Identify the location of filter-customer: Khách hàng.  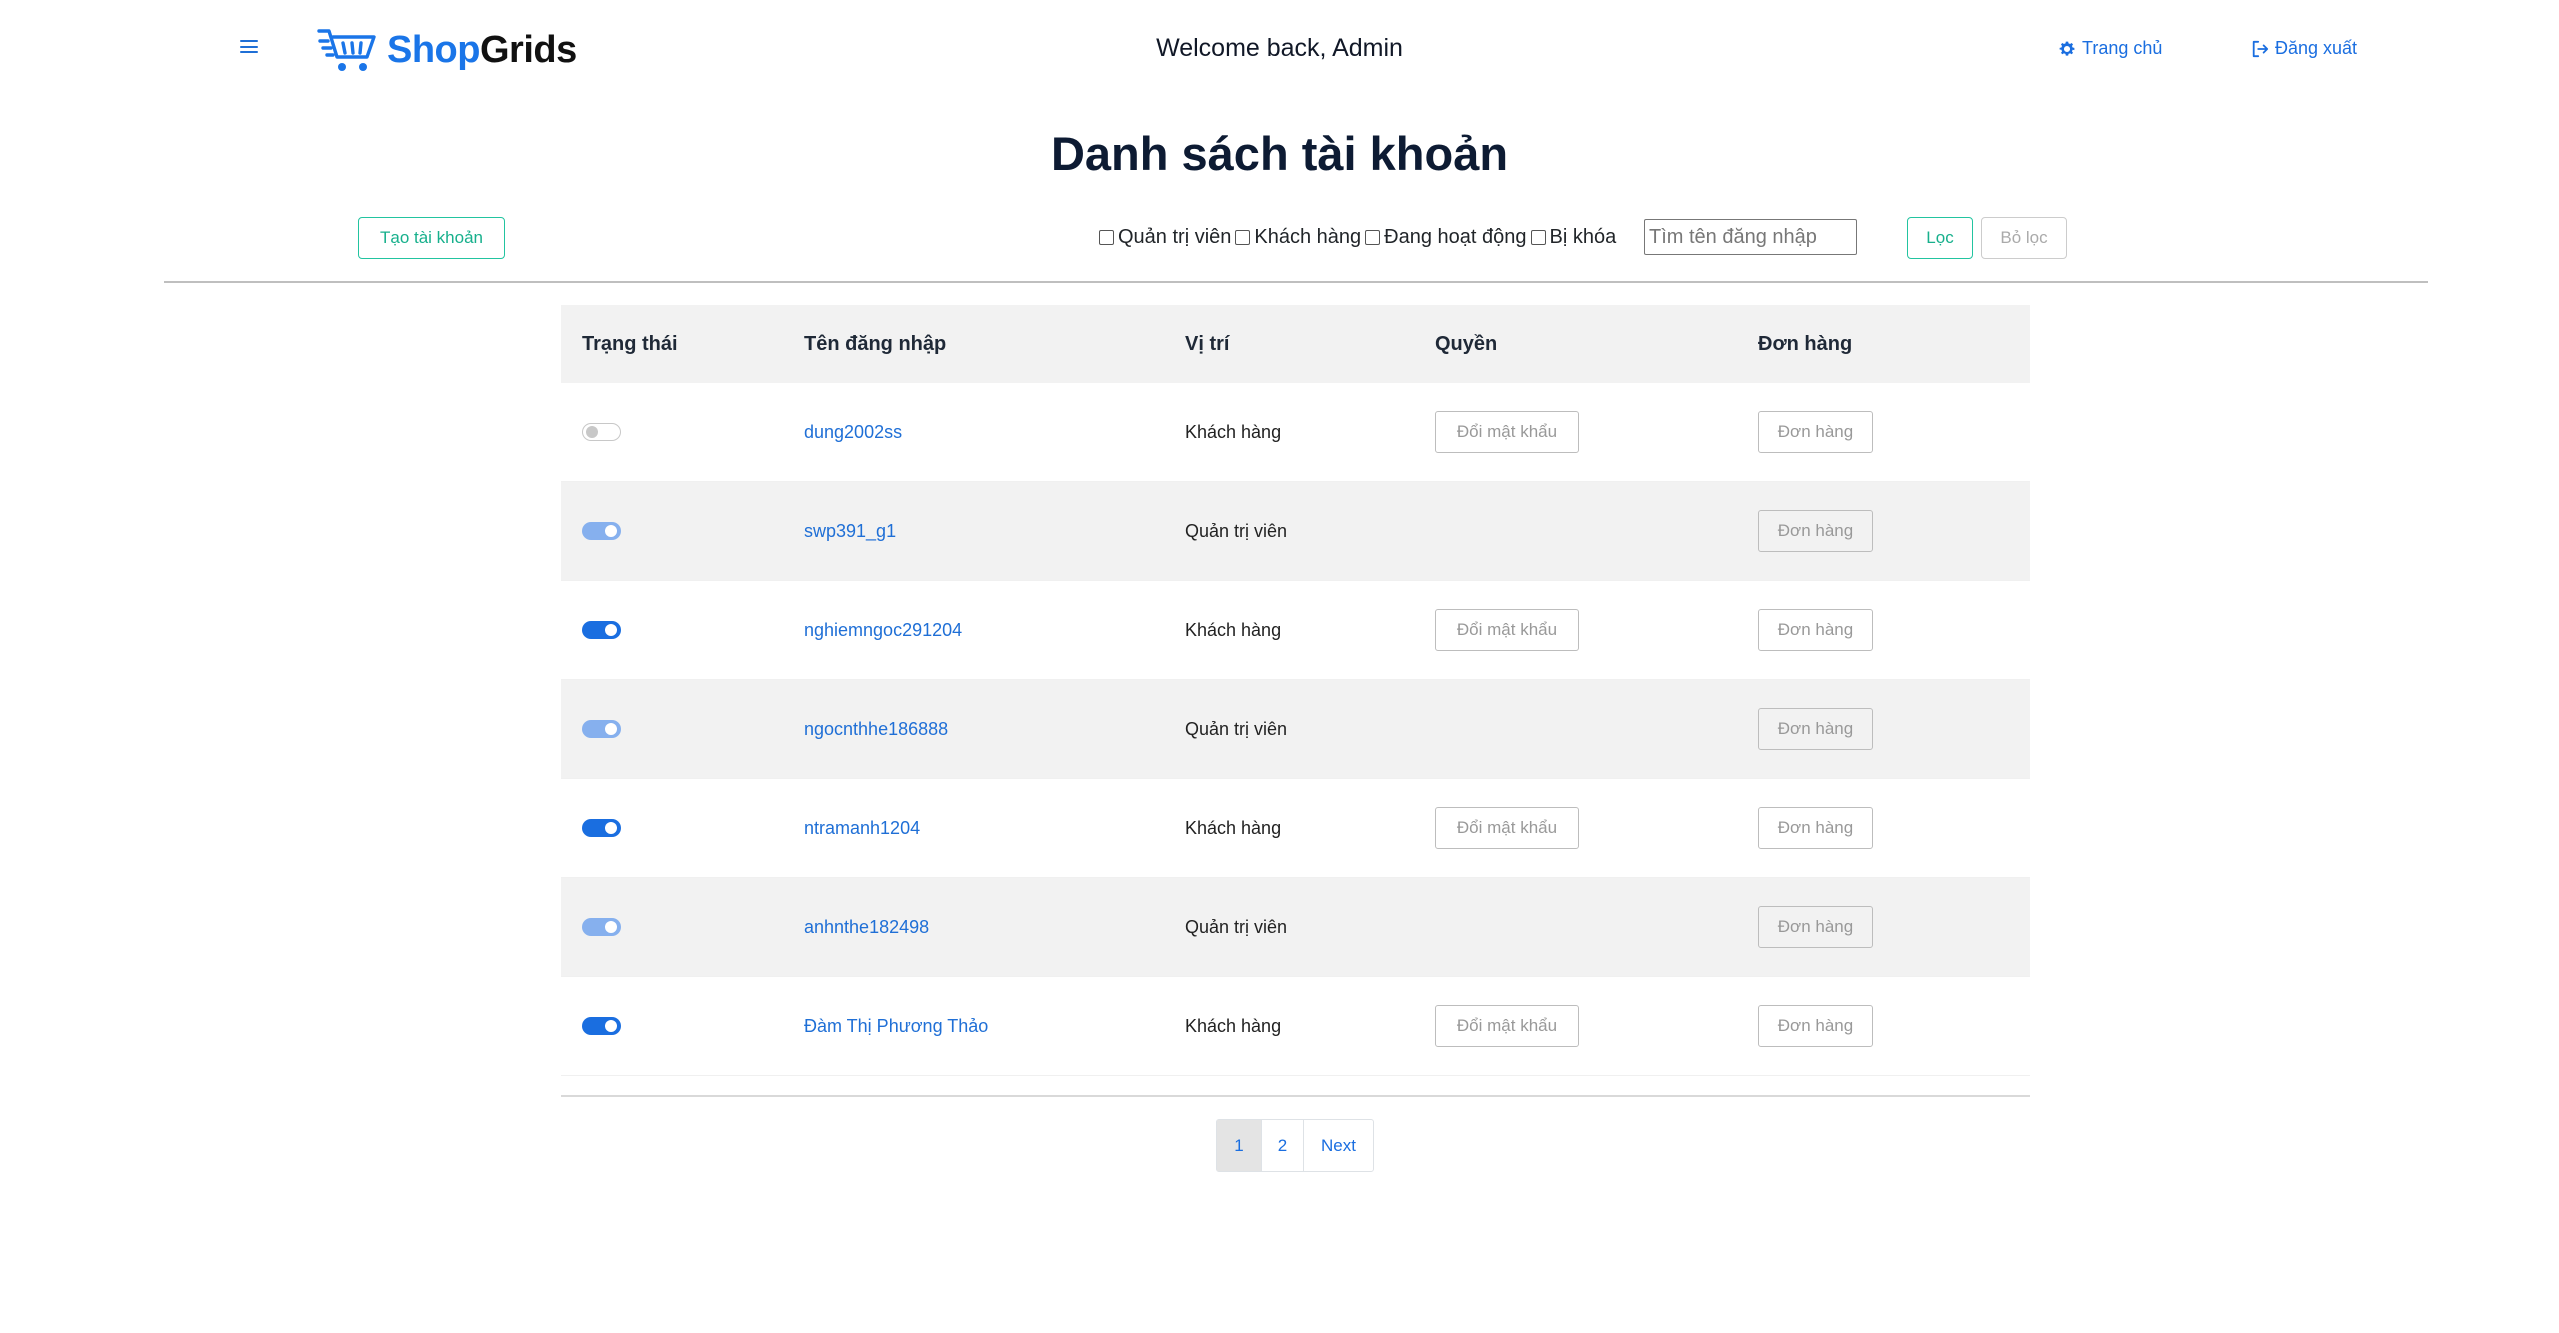
(1298, 237).